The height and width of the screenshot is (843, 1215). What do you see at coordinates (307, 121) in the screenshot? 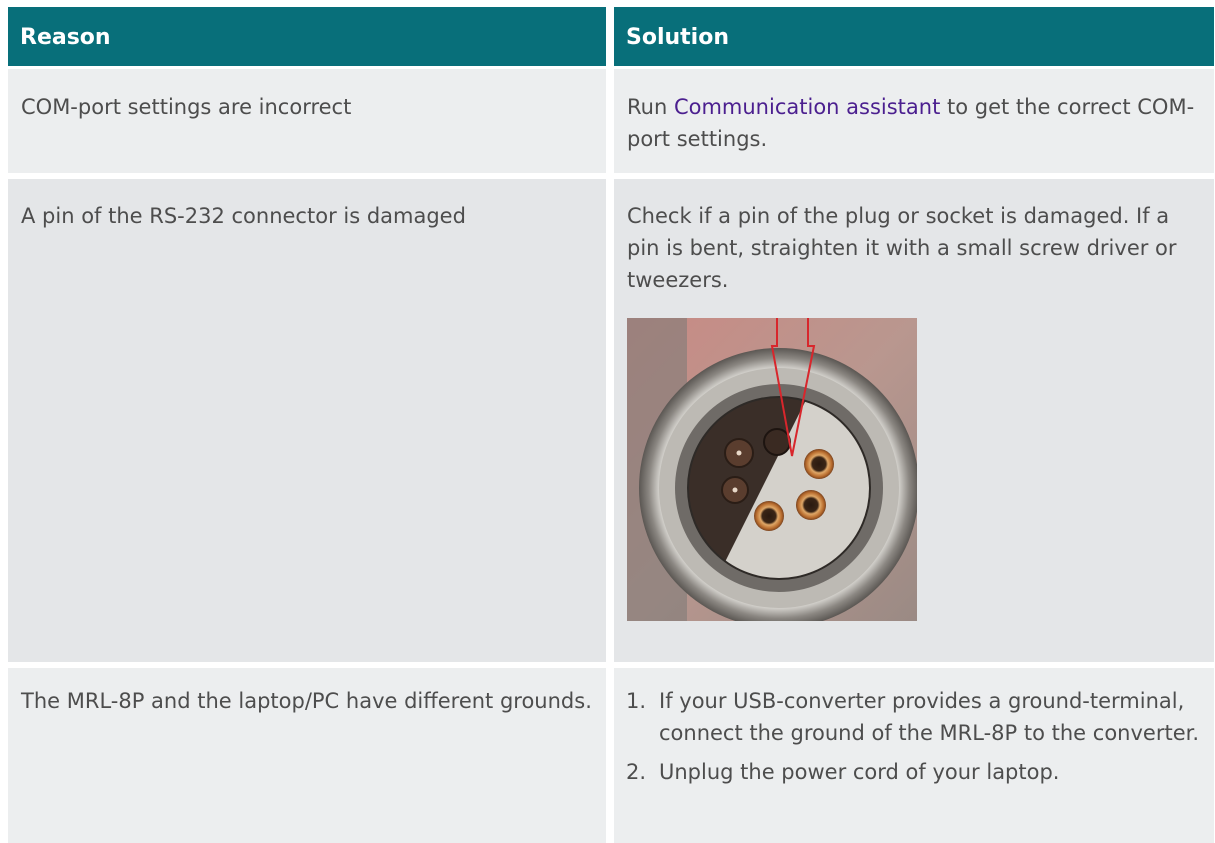
I see `reason-cell-com-port: COM-port settings are incorrect` at bounding box center [307, 121].